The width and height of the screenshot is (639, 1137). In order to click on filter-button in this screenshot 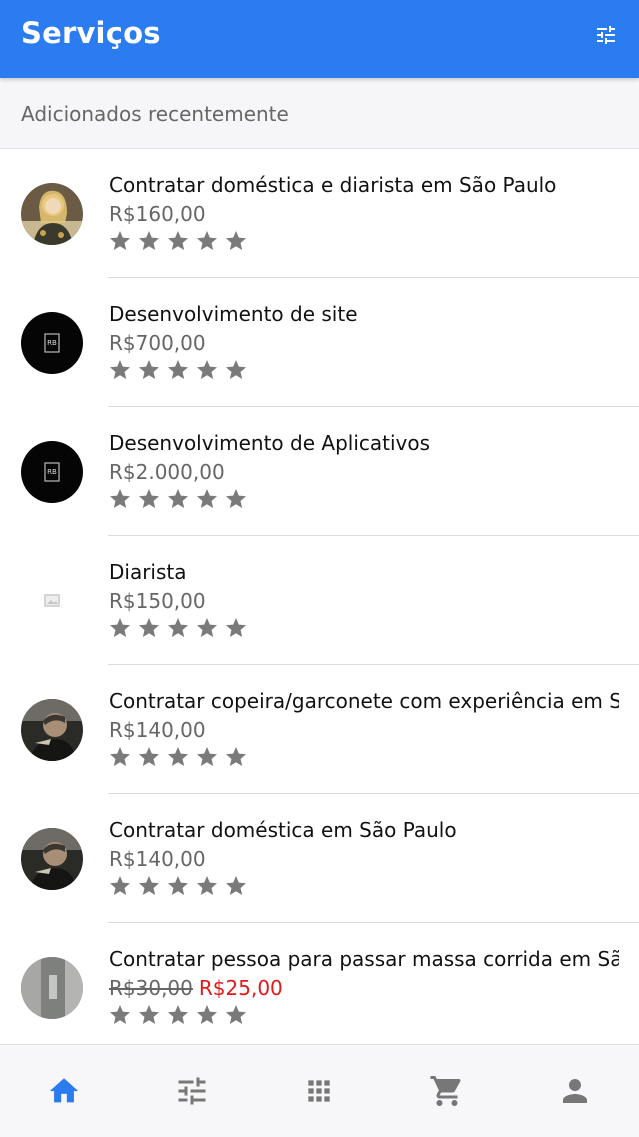, I will do `click(606, 35)`.